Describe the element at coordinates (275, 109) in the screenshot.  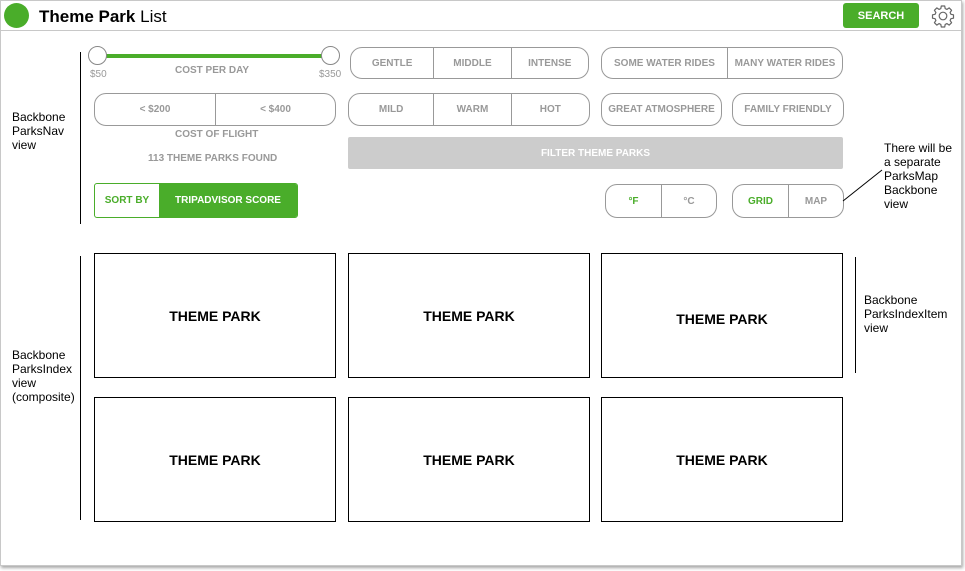
I see `flight-under-400: < $400` at that location.